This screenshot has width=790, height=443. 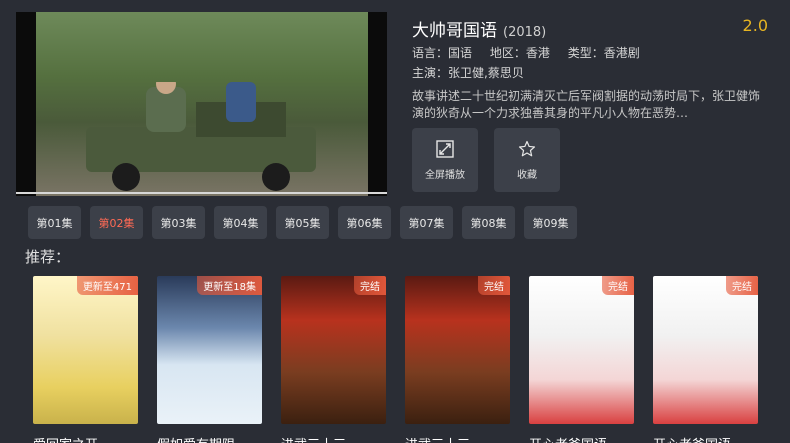 I want to click on poster-image: 更新至18集, so click(x=209, y=350).